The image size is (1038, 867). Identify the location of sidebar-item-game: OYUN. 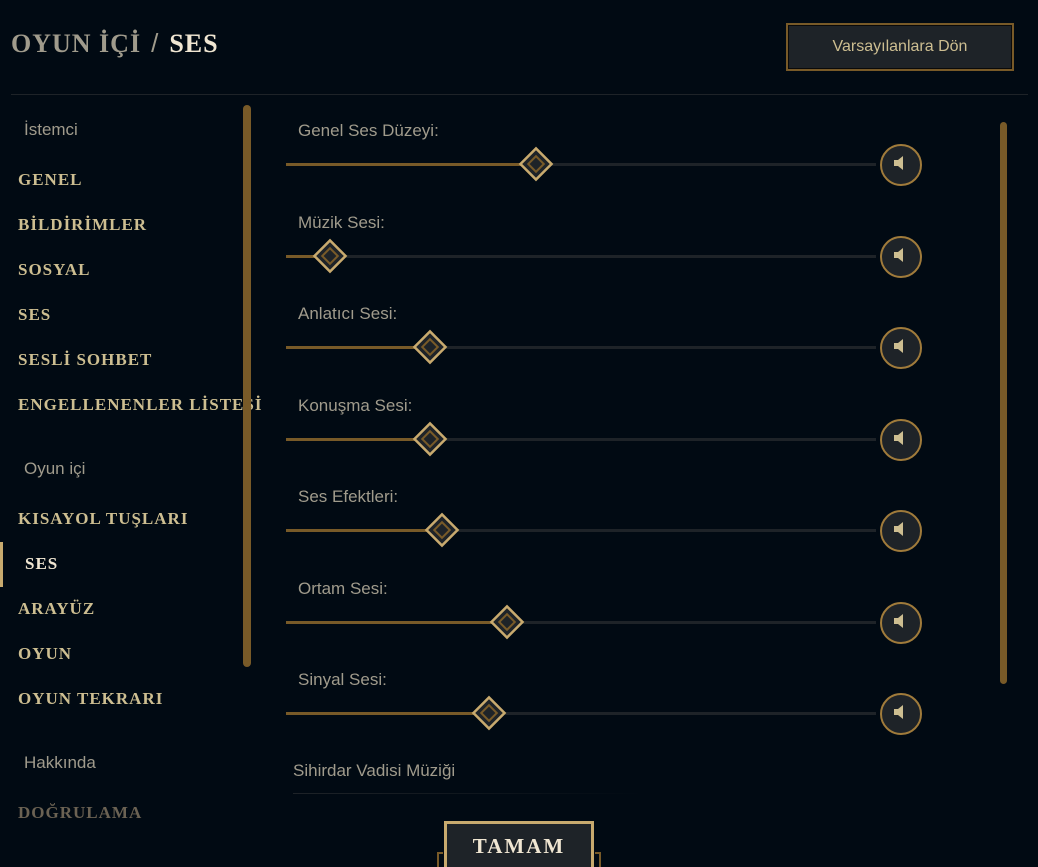
(45, 654).